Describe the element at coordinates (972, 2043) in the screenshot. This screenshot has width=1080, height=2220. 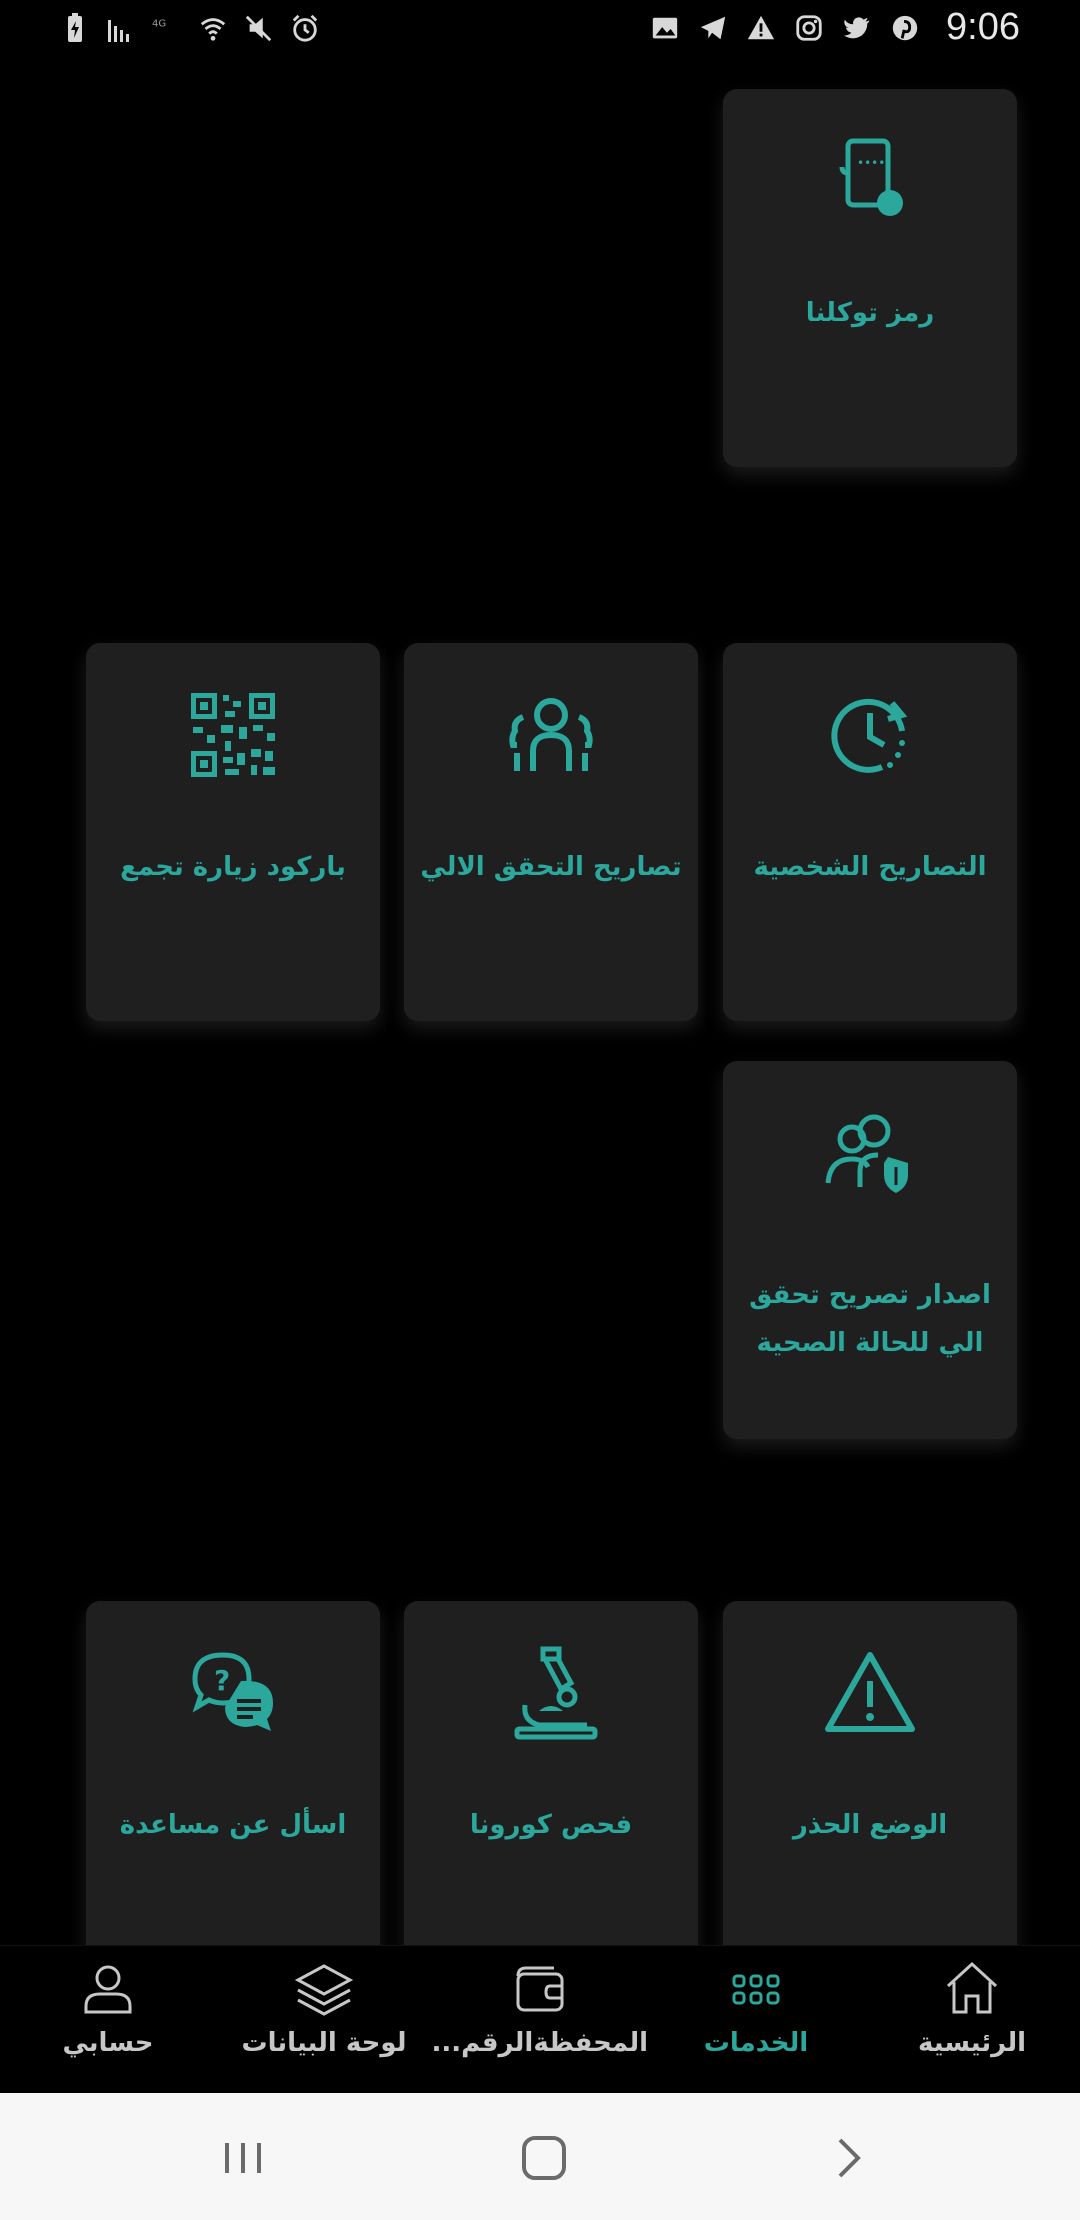
I see `nav-label: الرئيسية` at that location.